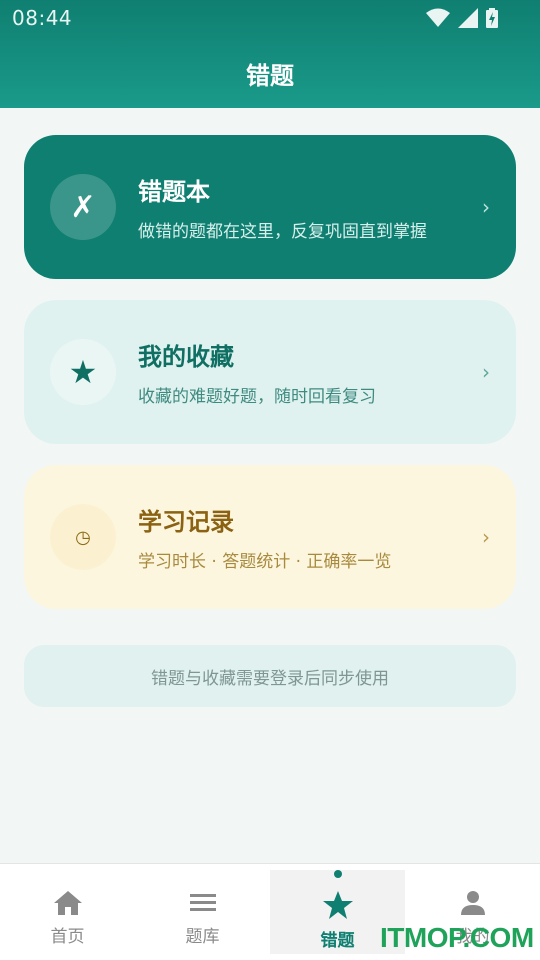 The width and height of the screenshot is (540, 960). What do you see at coordinates (307, 207) in the screenshot?
I see `card-text: 错题本 做错的题都在这里，反复巩固直到掌握` at bounding box center [307, 207].